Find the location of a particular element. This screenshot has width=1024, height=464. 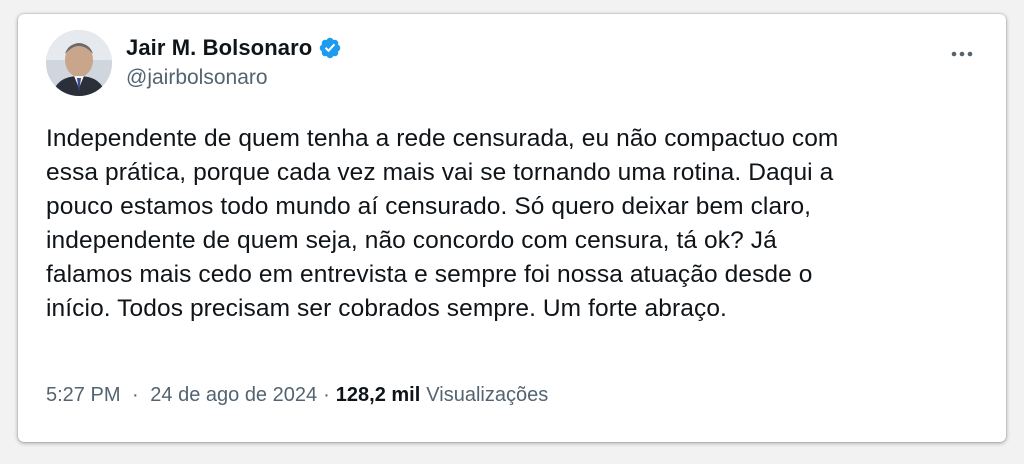

tweet-header: Jair M. Bolsonaro @jairbolsonaro is located at coordinates (514, 64).